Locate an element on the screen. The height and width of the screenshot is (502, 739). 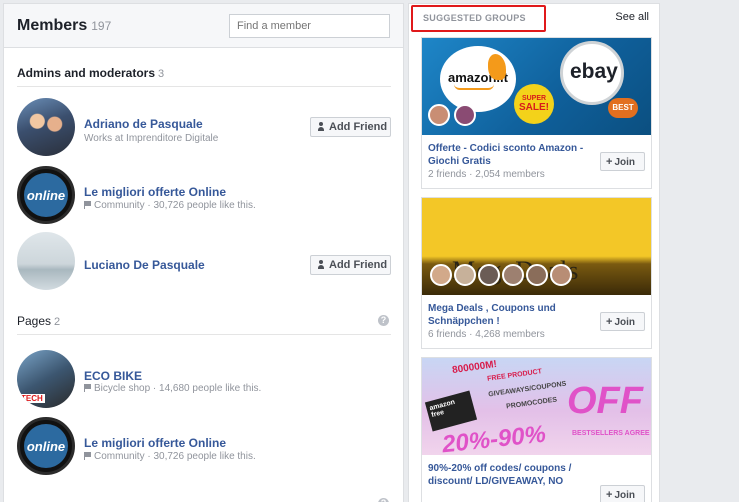
member-row: Luciano De Pasquale Add Friend is located at coordinates (204, 262).